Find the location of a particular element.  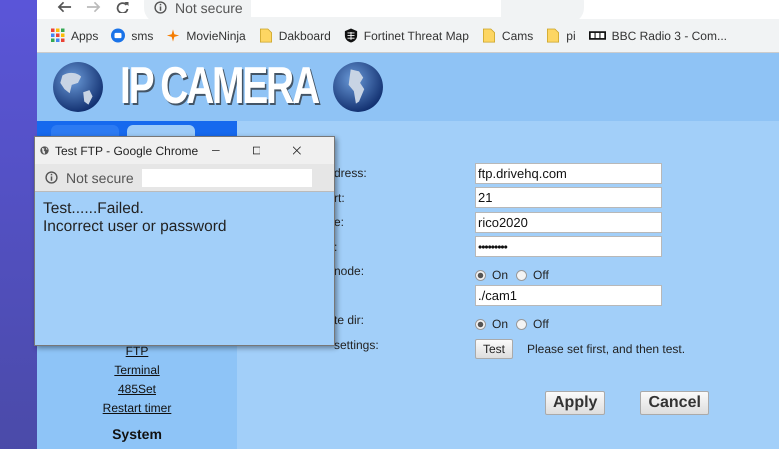

menu-link: Restart timer is located at coordinates (137, 408).